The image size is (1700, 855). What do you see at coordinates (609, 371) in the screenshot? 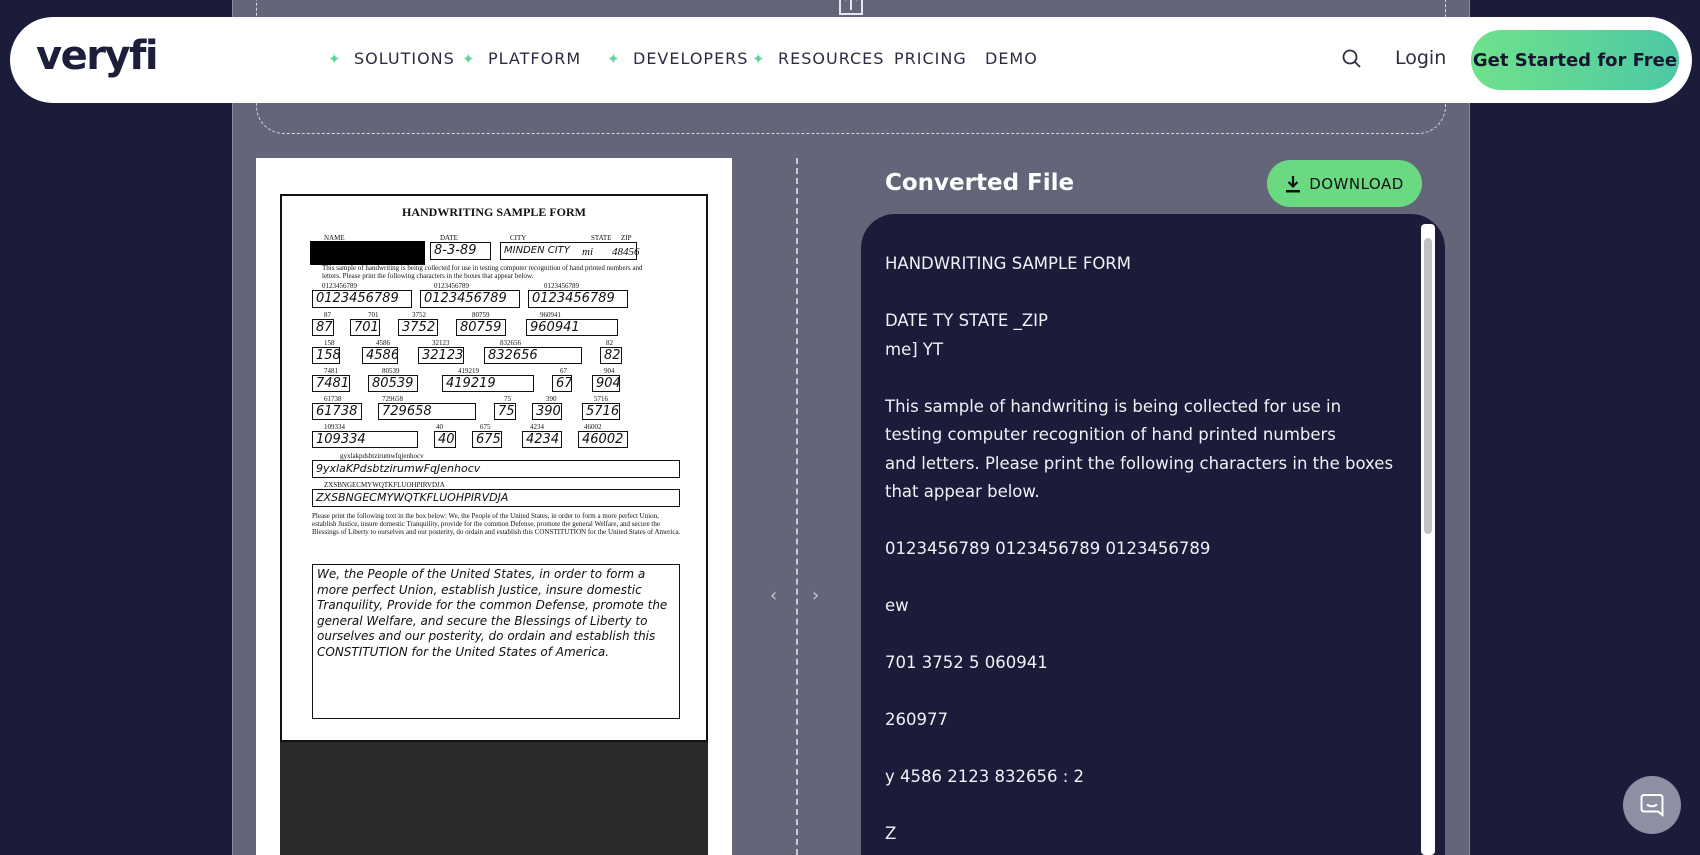
I see `doc-row-label: 904` at bounding box center [609, 371].